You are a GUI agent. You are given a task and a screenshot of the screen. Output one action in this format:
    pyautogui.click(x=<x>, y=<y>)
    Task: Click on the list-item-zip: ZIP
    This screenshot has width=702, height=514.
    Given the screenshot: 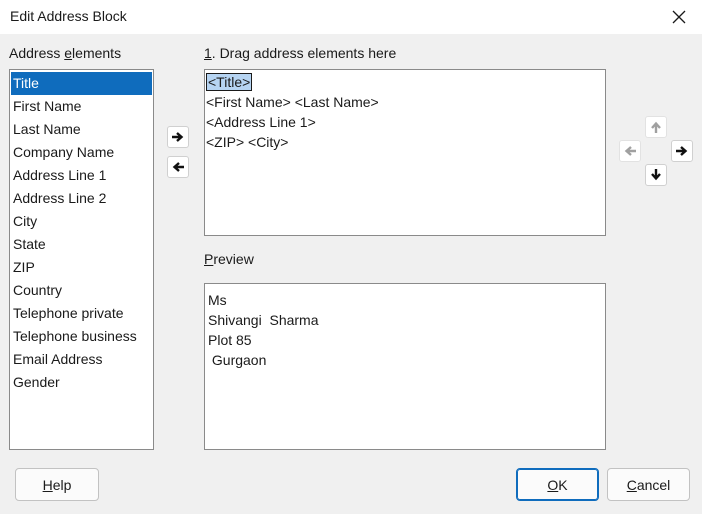 What is the action you would take?
    pyautogui.click(x=81, y=267)
    